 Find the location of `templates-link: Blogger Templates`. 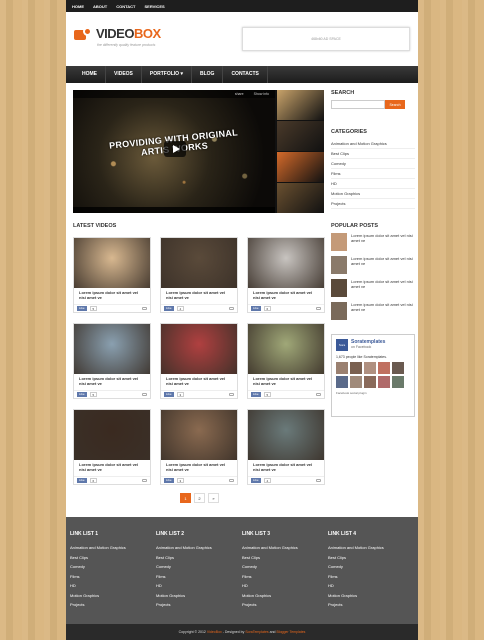

templates-link: Blogger Templates is located at coordinates (290, 632).